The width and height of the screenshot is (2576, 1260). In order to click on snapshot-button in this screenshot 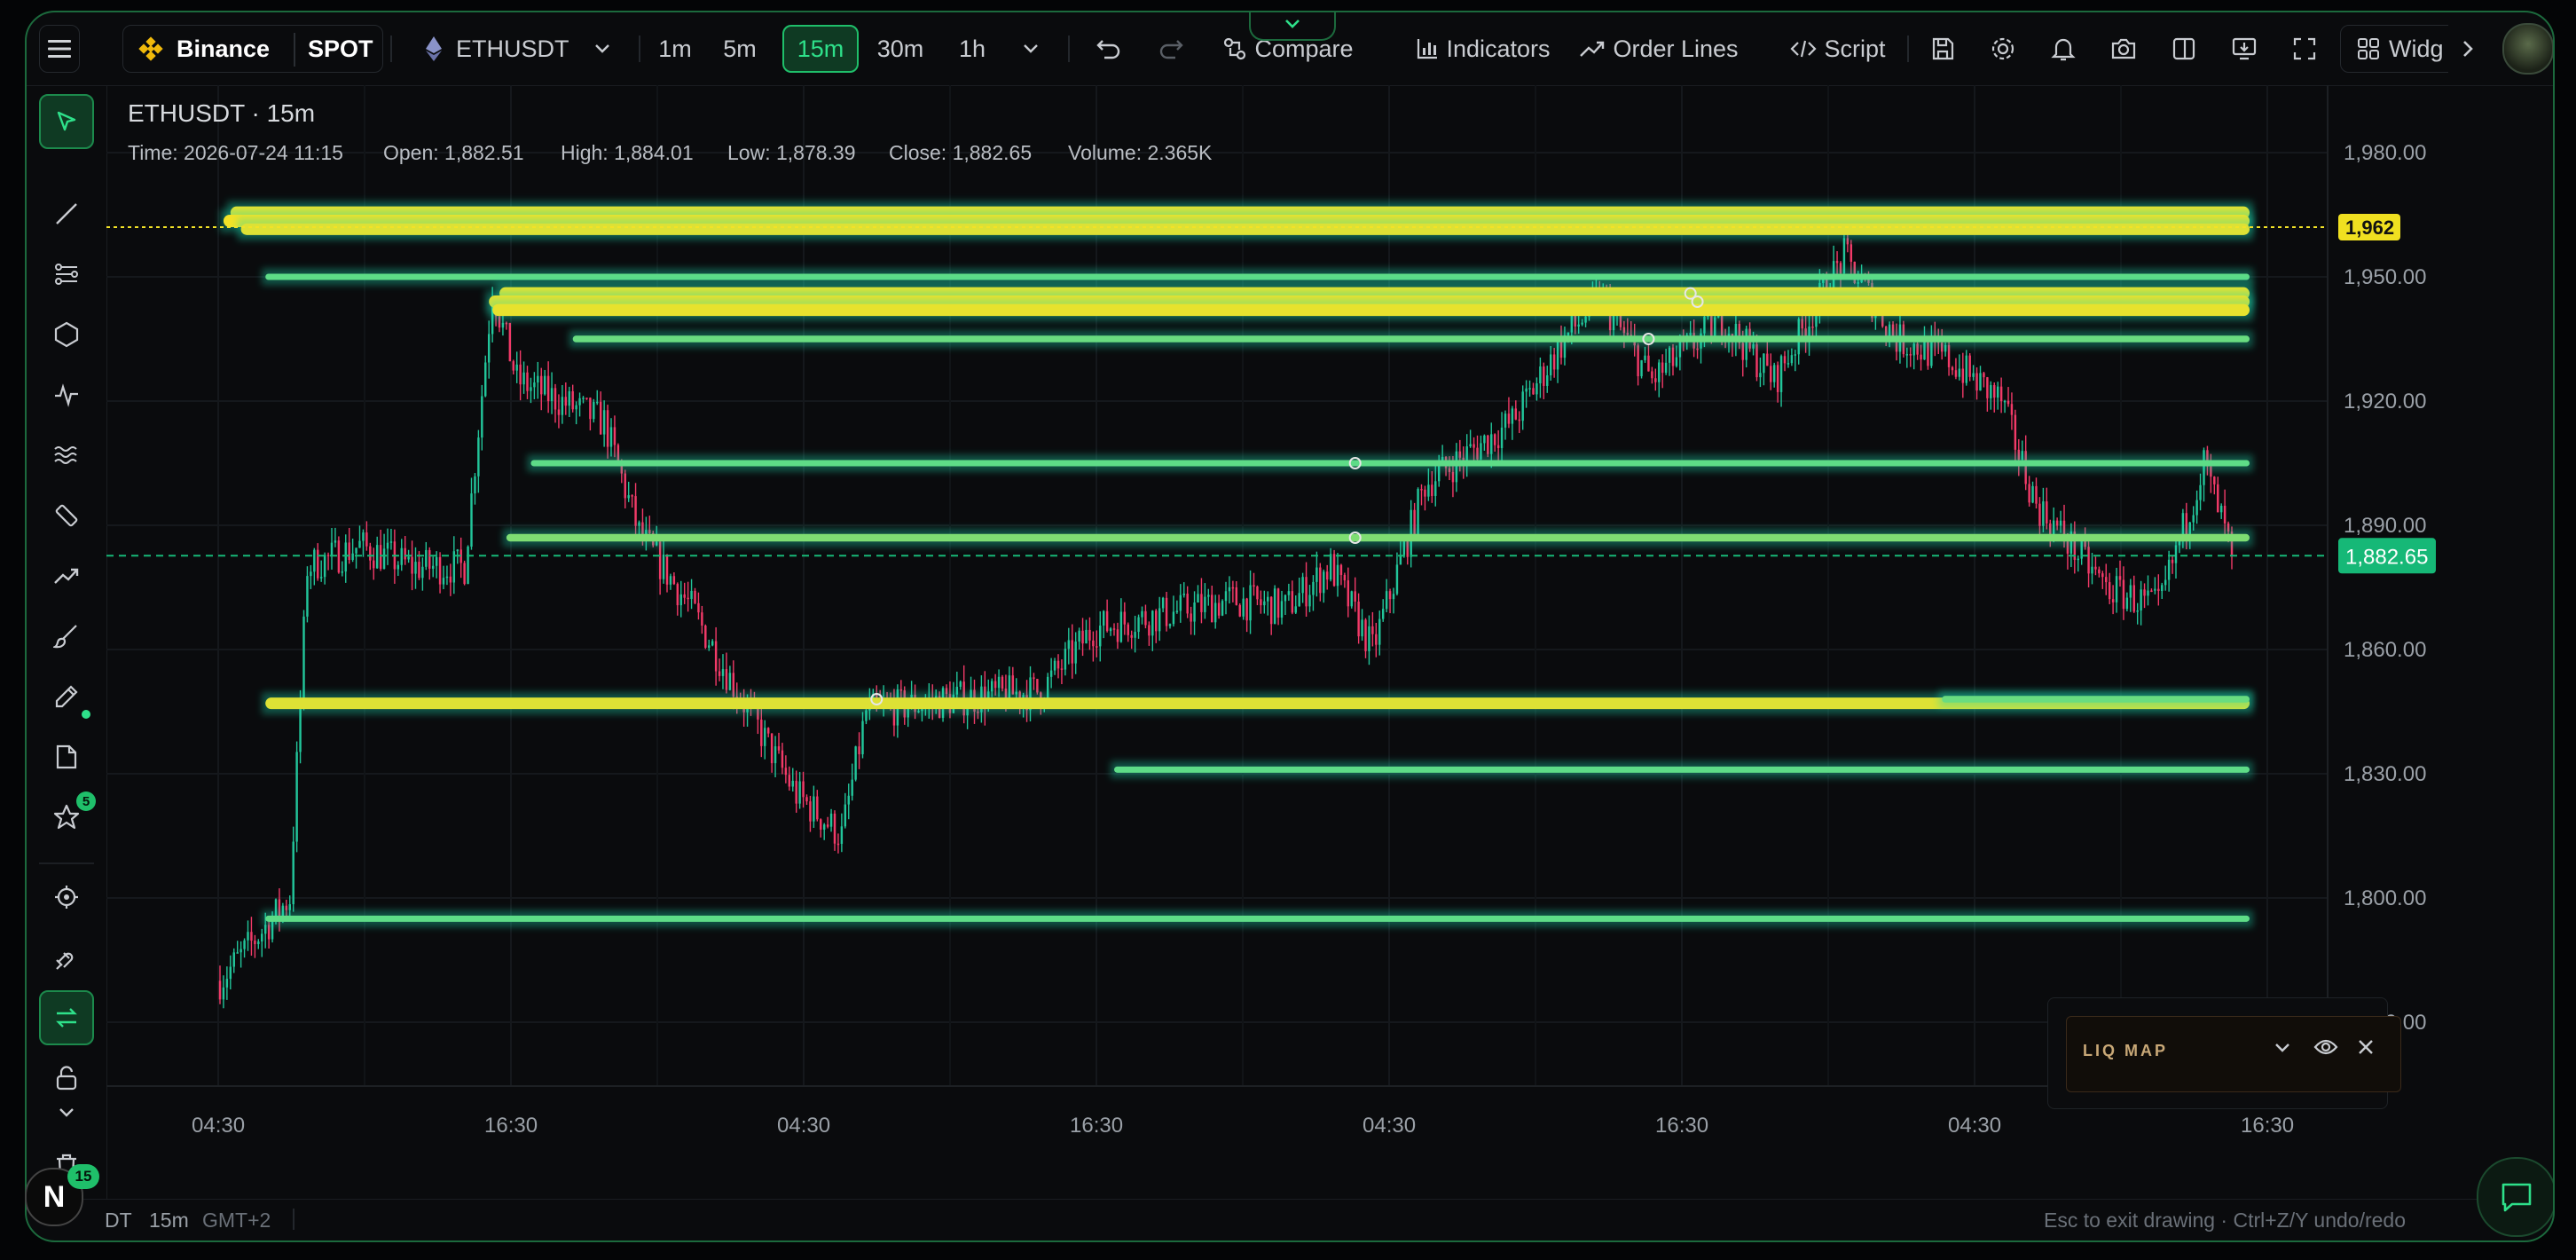, I will do `click(2123, 49)`.